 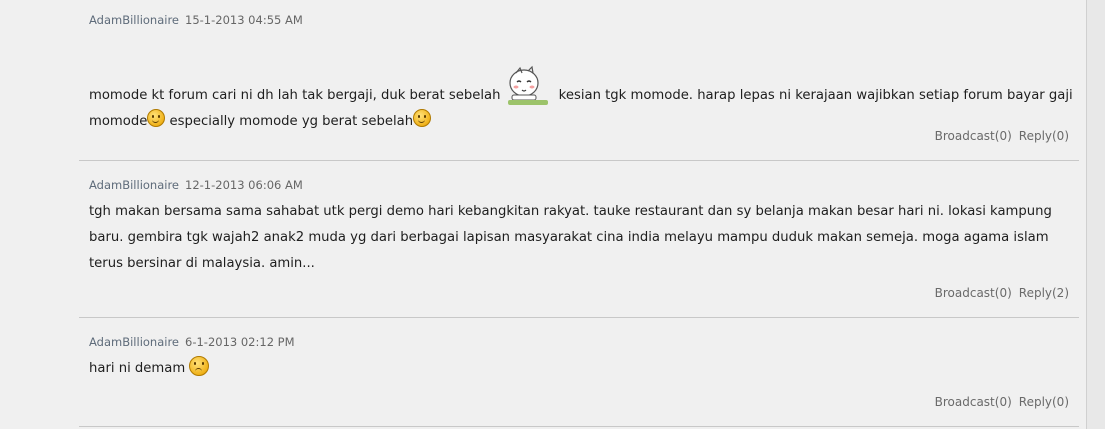 I want to click on post-meta: AdamBillionaire 12-1-2013 06:06 AM, so click(x=196, y=185).